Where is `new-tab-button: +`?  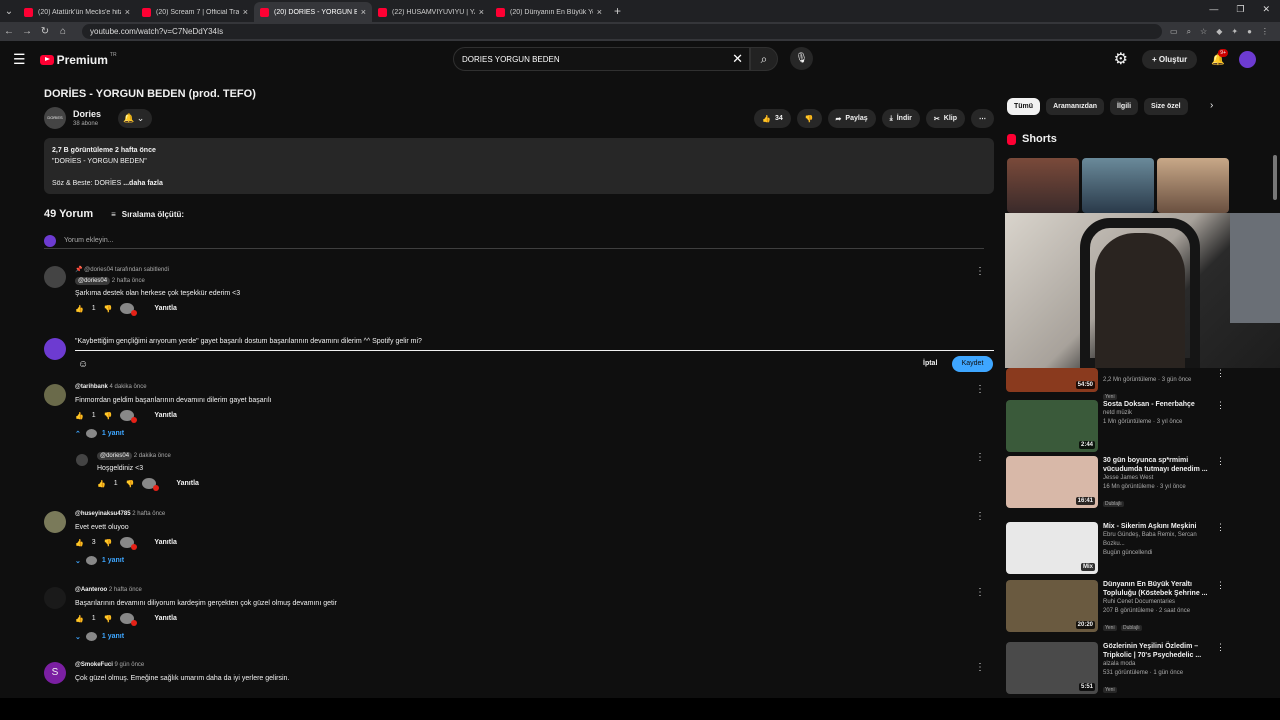
new-tab-button: + is located at coordinates (617, 11).